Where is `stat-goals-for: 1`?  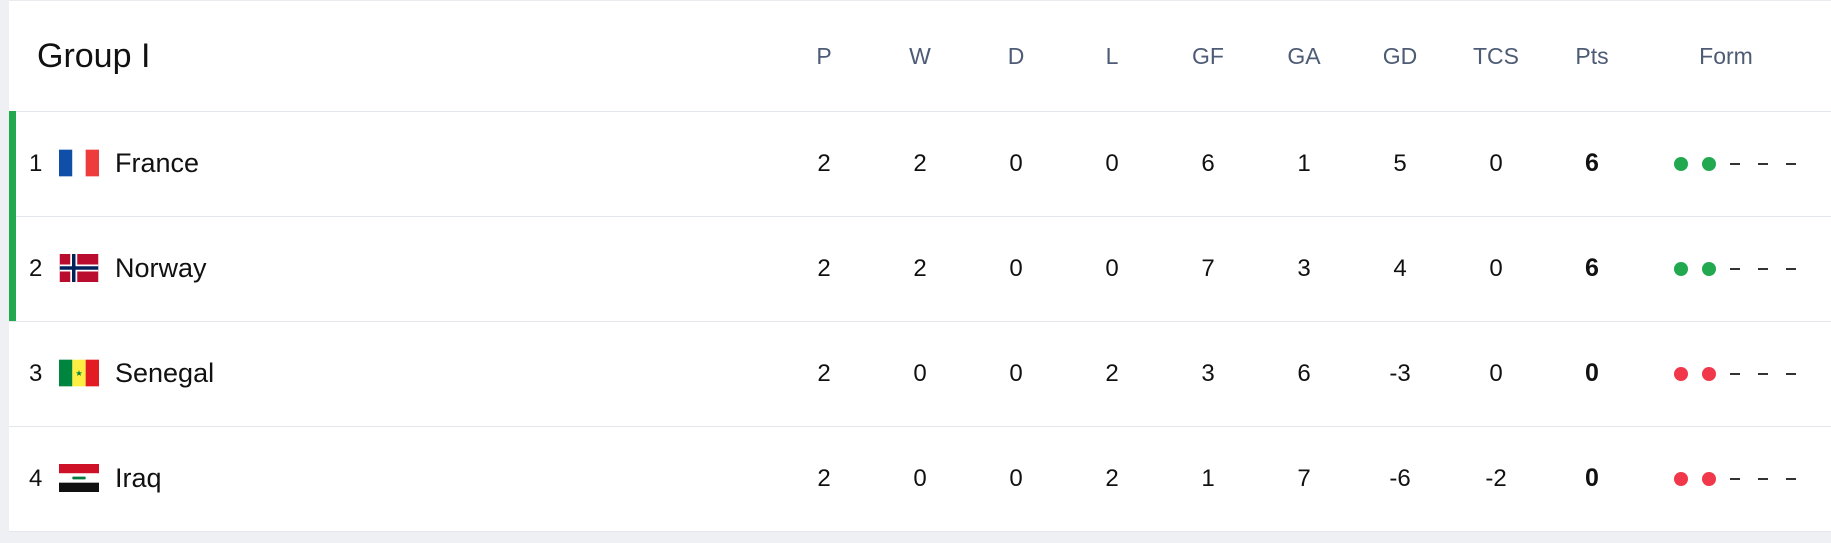
stat-goals-for: 1 is located at coordinates (1208, 478).